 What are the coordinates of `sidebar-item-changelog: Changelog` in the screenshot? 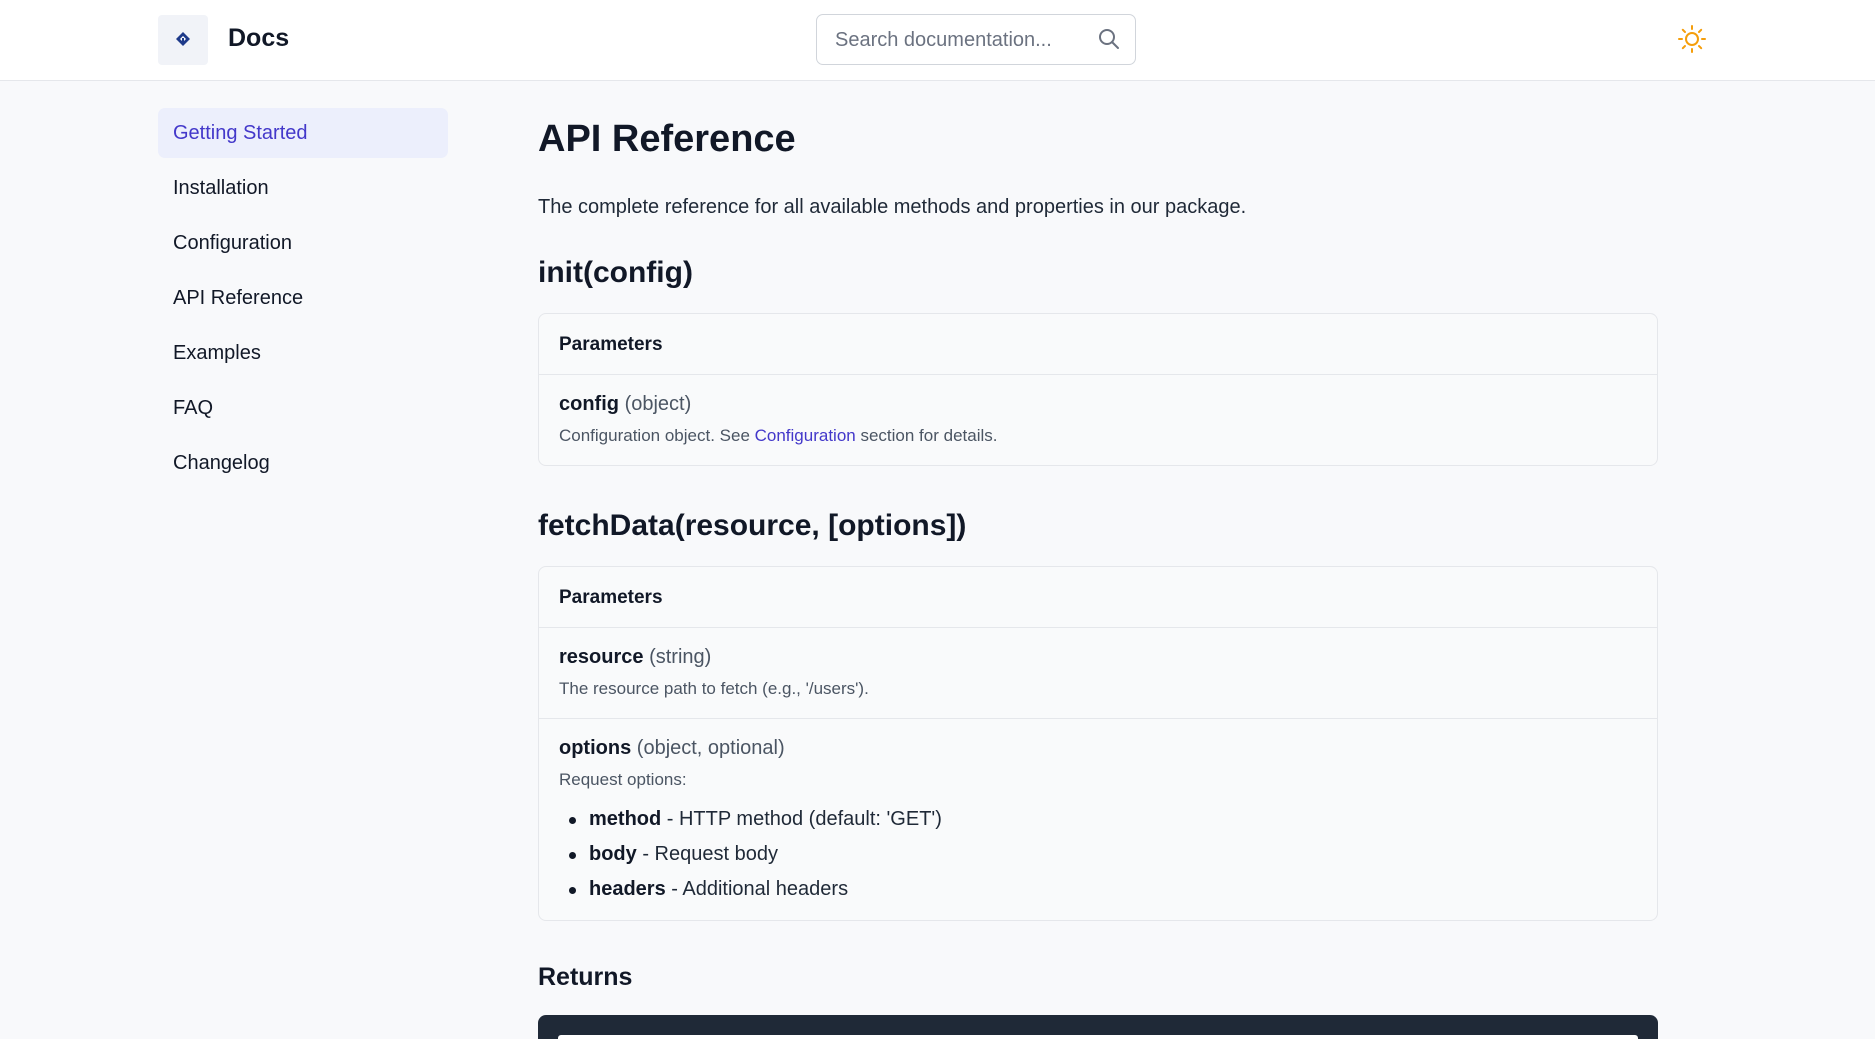 It's located at (303, 463).